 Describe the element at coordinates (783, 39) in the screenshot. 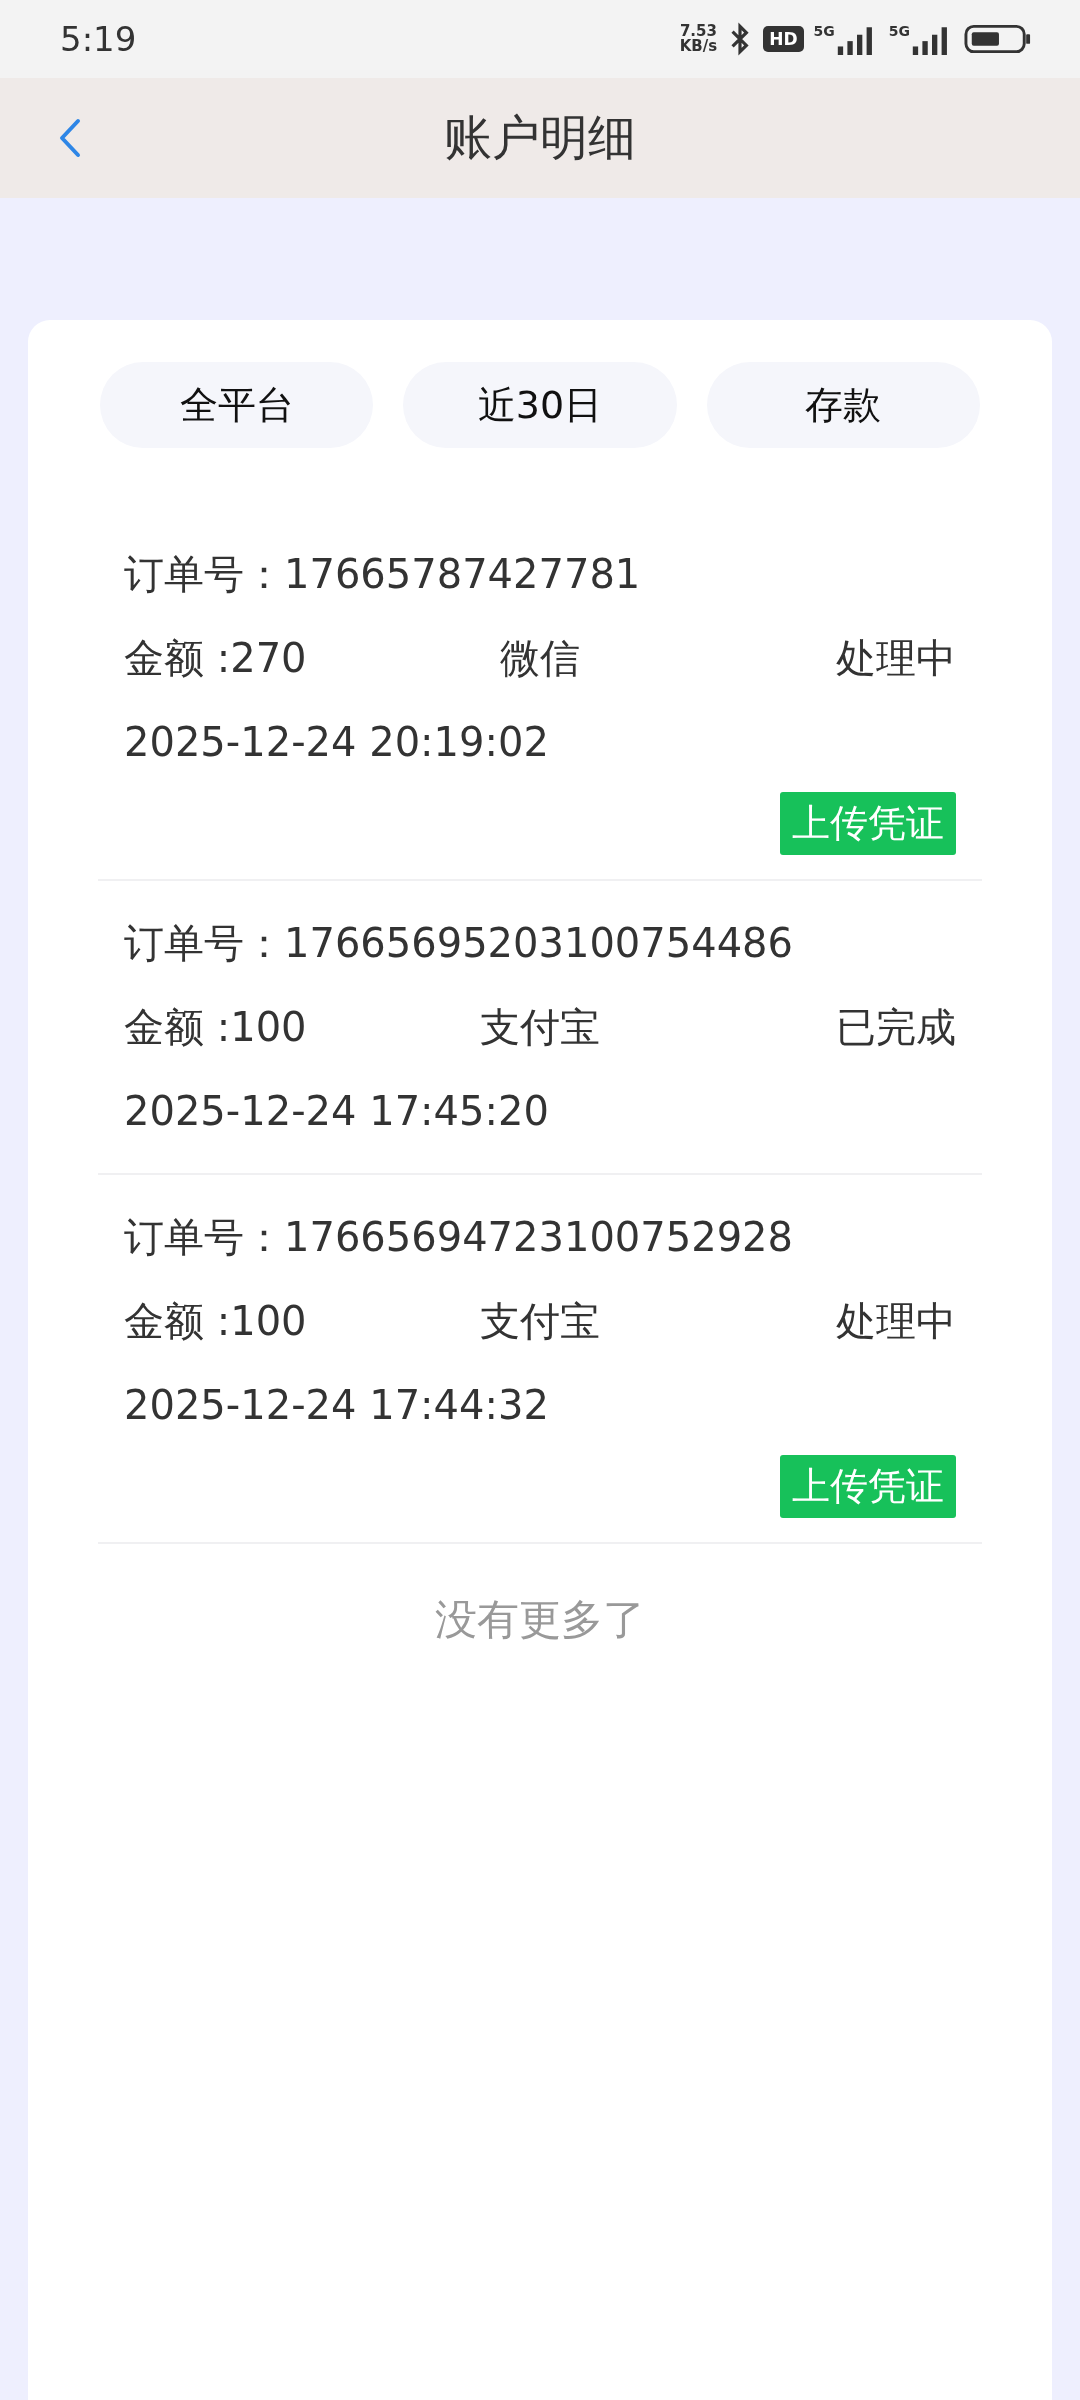

I see `hd-voice-badge: HD` at that location.